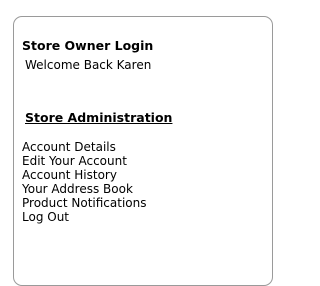  What do you see at coordinates (69, 175) in the screenshot?
I see `account-history-link: Account History` at bounding box center [69, 175].